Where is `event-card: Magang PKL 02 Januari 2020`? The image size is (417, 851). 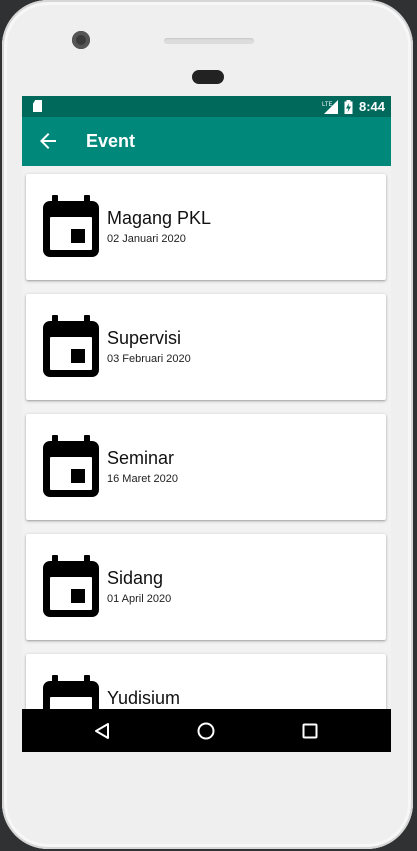
event-card: Magang PKL 02 Januari 2020 is located at coordinates (206, 227).